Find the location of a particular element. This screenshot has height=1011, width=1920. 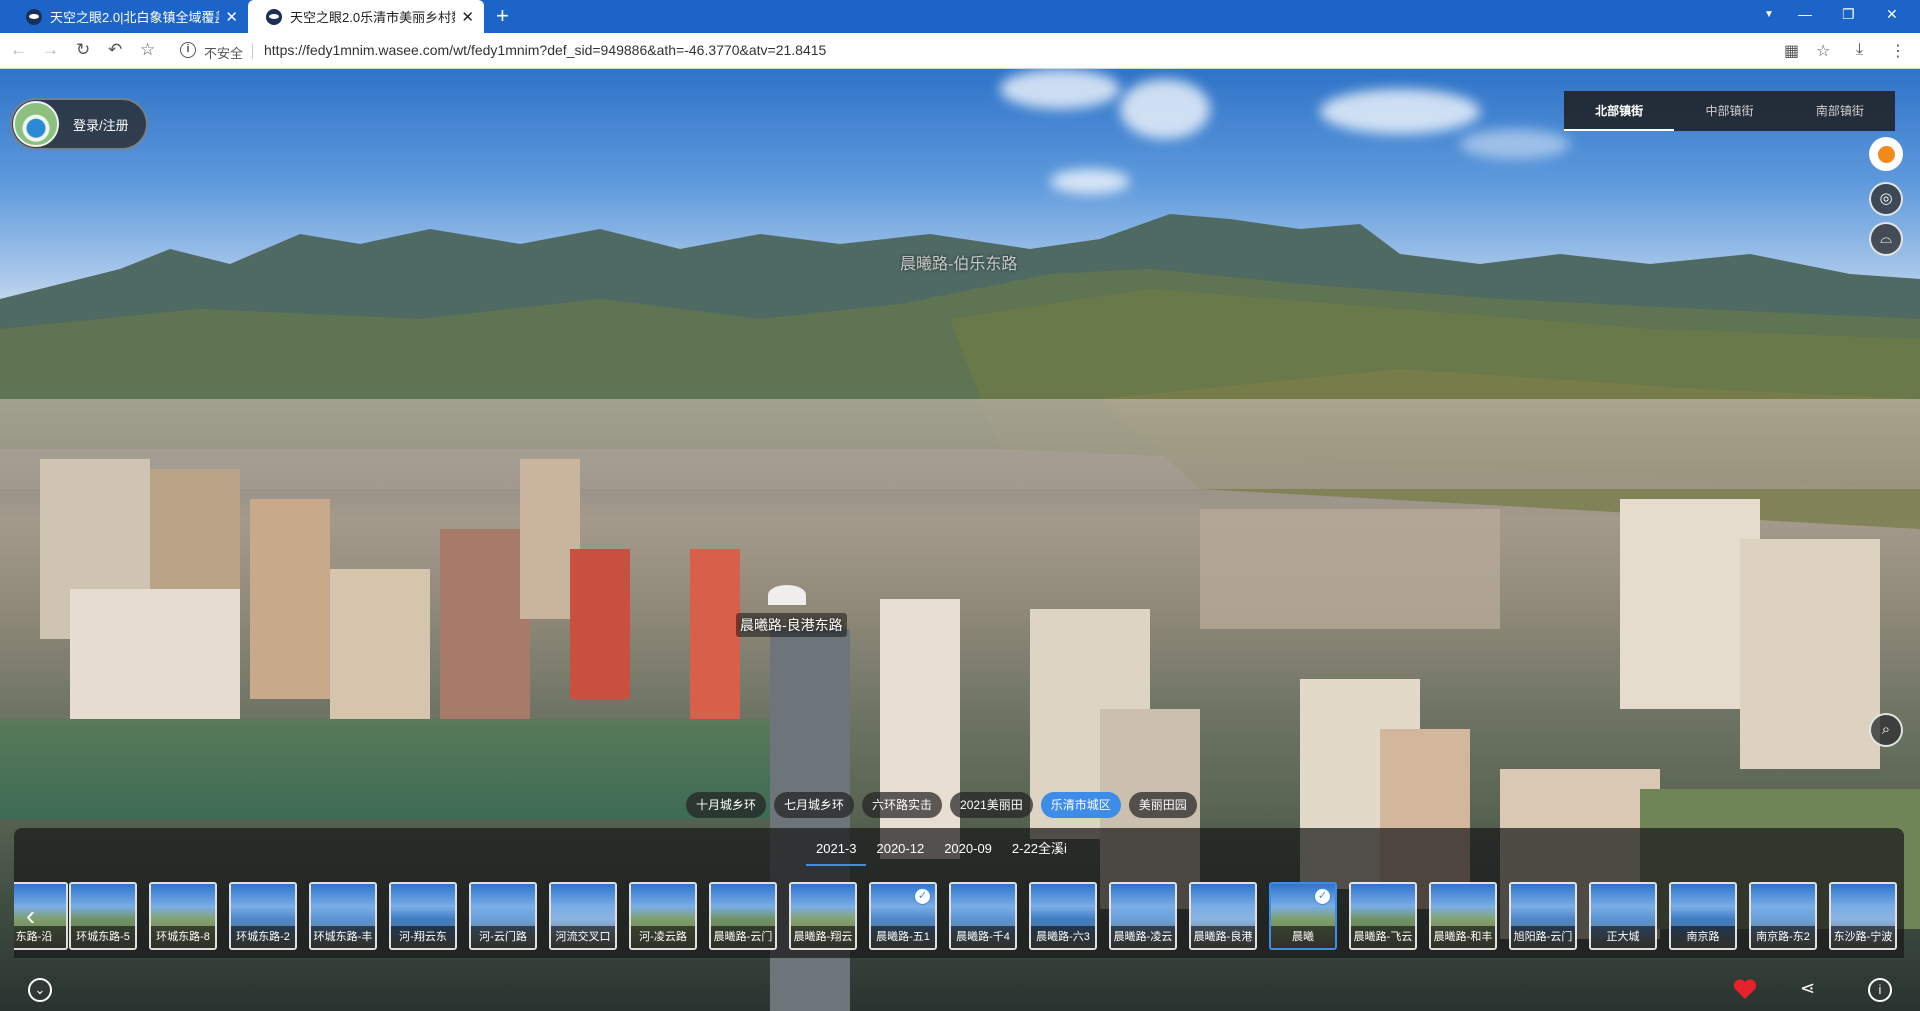

hotspot-far-label: 晨曦路-伯乐东路 is located at coordinates (958, 262).